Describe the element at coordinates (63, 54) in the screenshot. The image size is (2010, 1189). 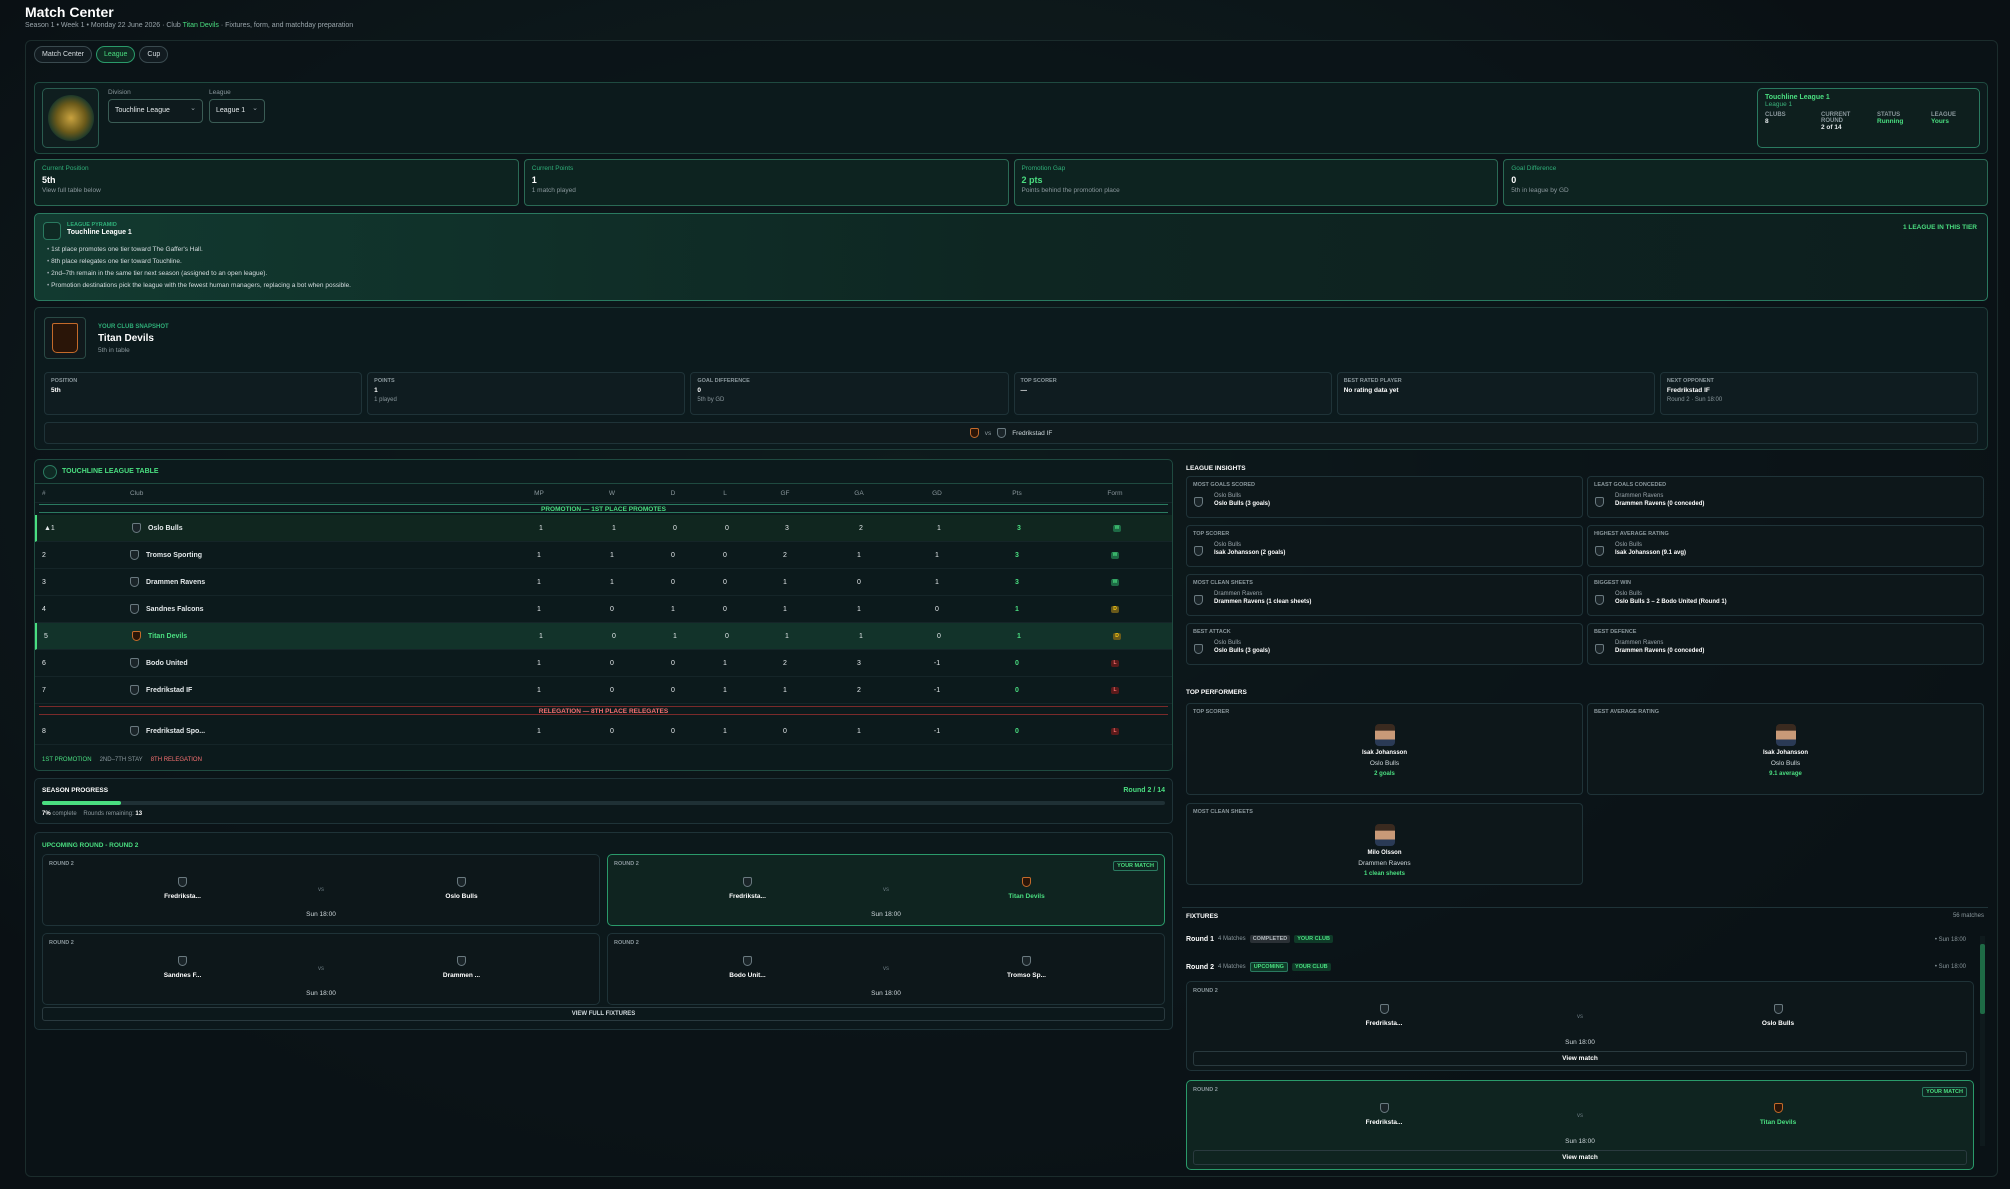
I see `tab-match-center: Match Center` at that location.